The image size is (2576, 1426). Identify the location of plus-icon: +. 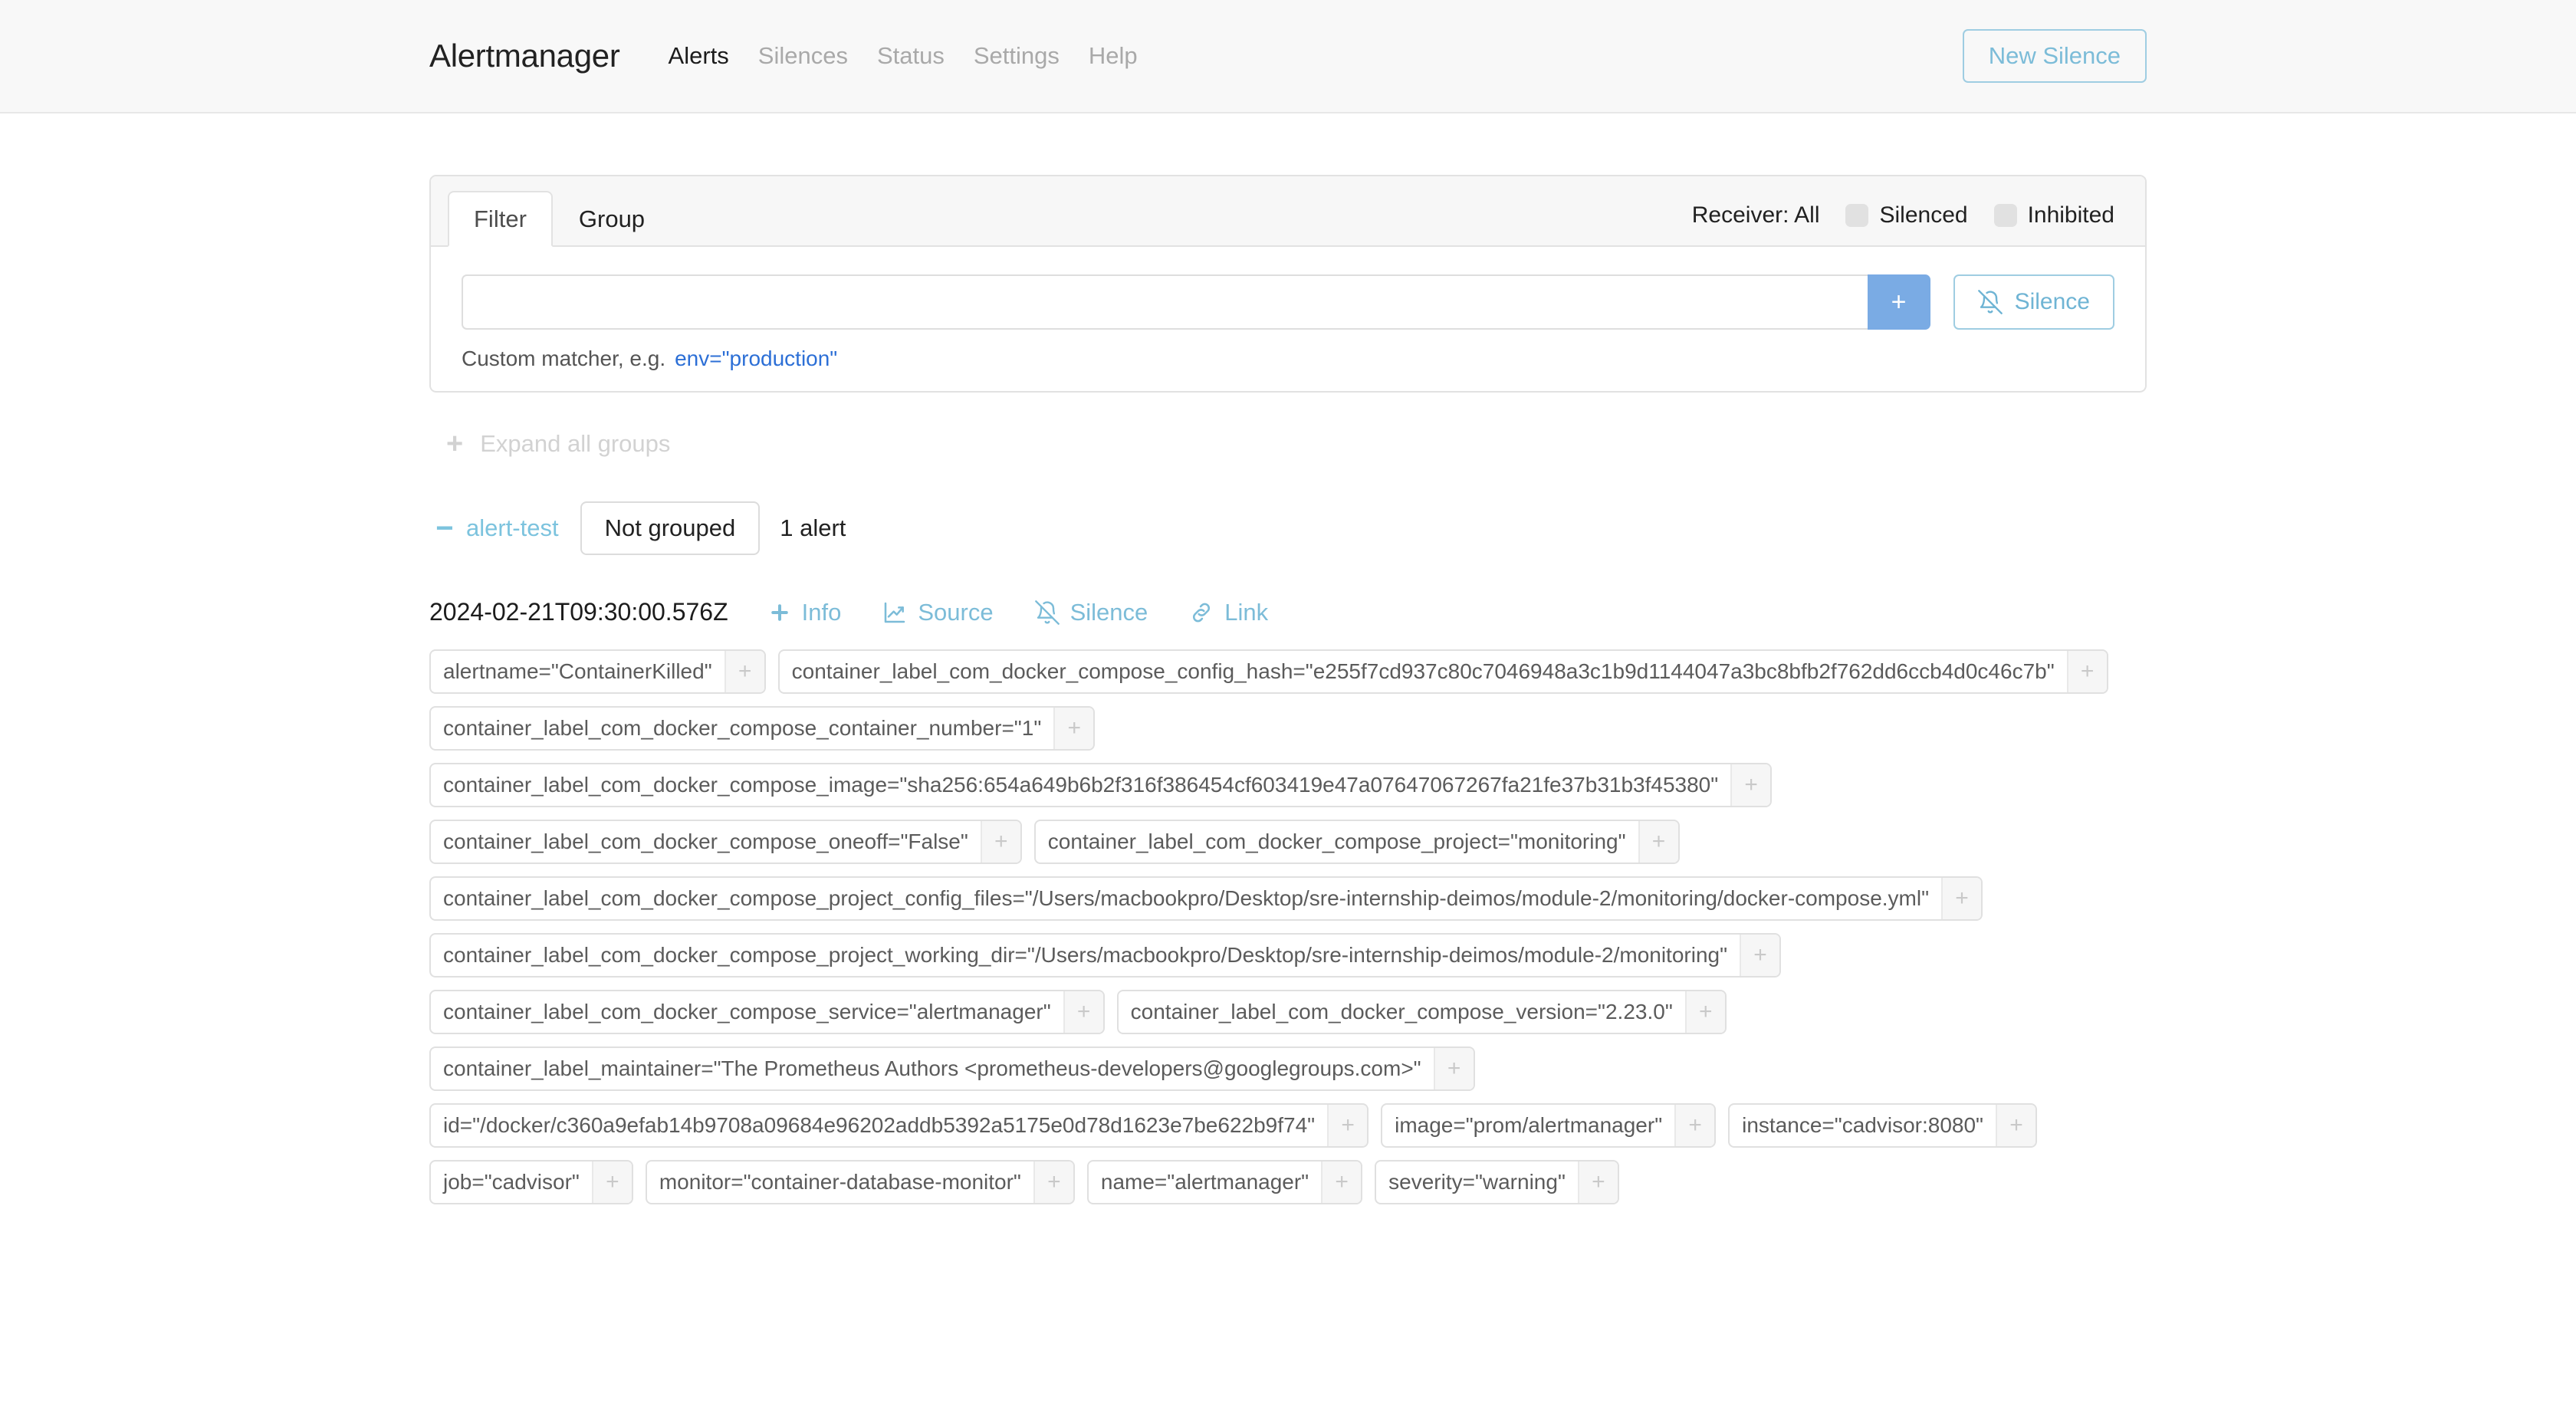
(455, 444).